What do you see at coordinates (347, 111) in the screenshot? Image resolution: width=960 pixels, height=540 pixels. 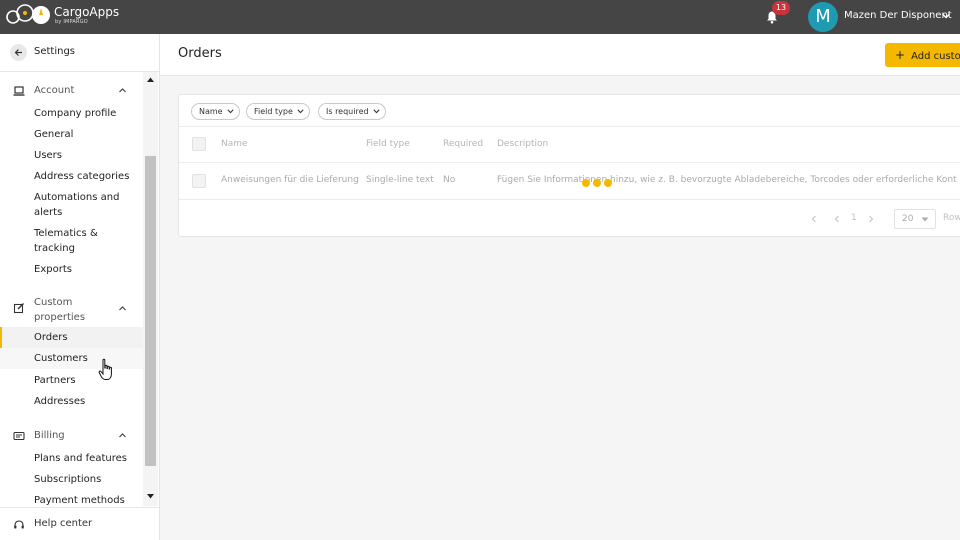 I see `filter-label: Is required` at bounding box center [347, 111].